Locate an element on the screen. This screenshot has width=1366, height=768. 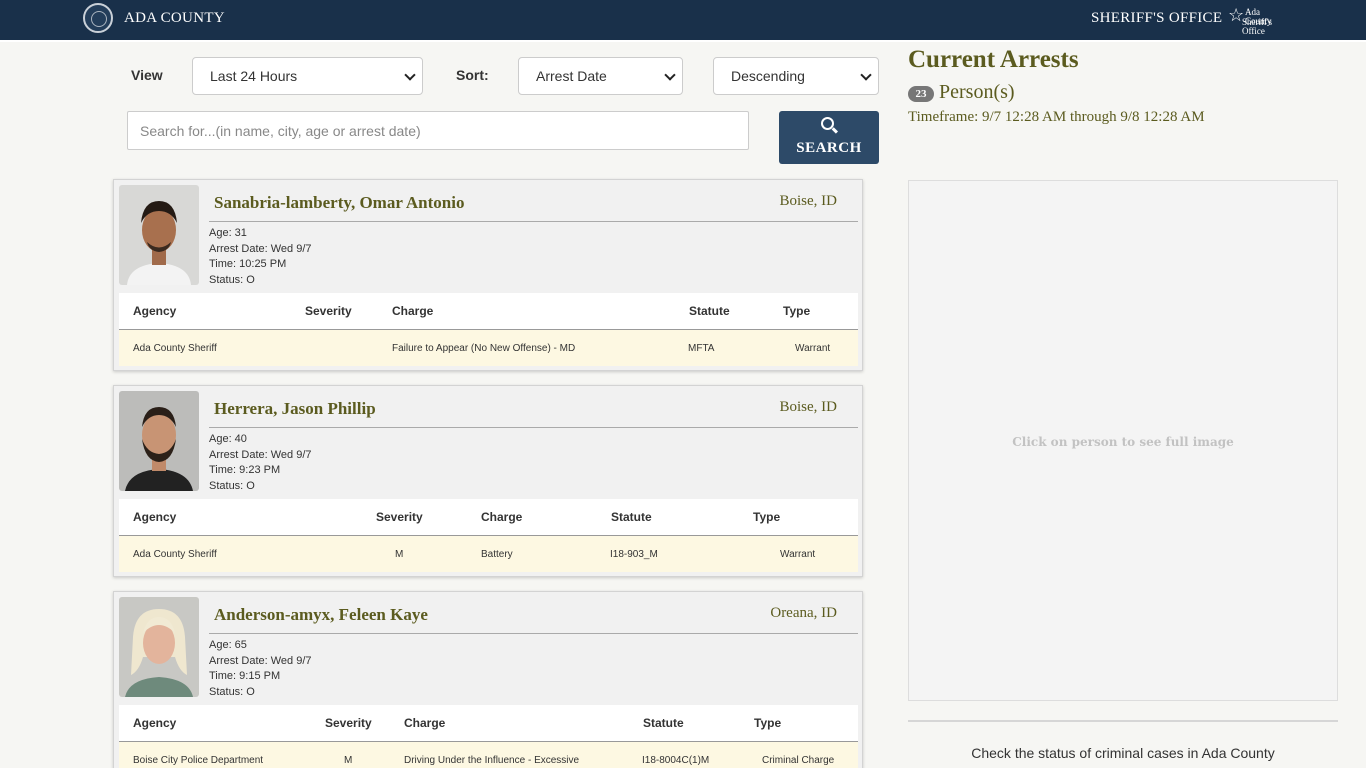
view-select-value: Last 24 Hours is located at coordinates (254, 76).